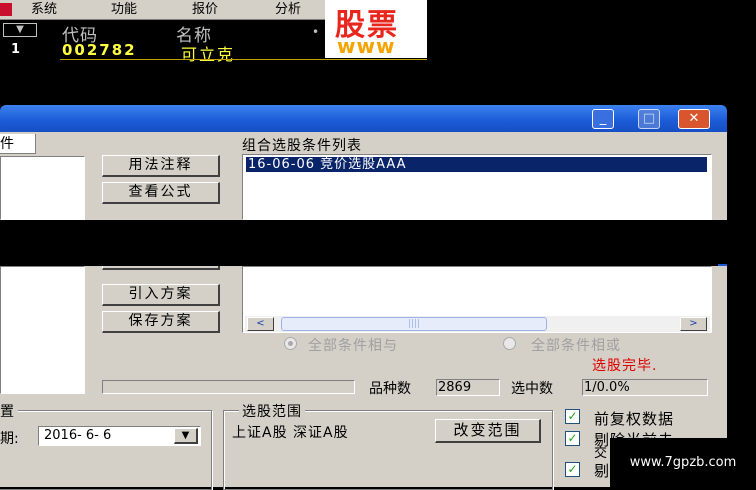  I want to click on radio-and-dot, so click(290, 343).